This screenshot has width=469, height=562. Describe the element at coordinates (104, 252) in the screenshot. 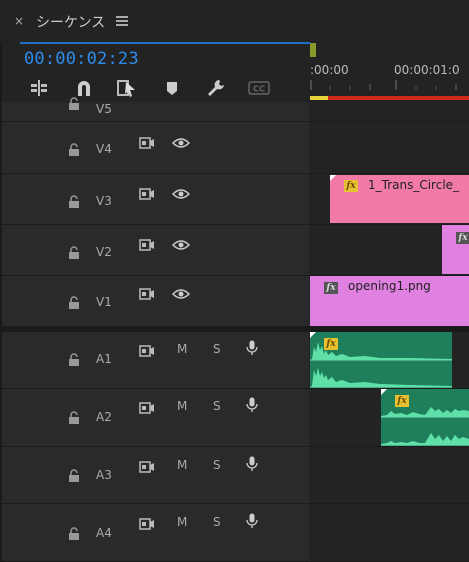

I see `track-name: V2` at that location.